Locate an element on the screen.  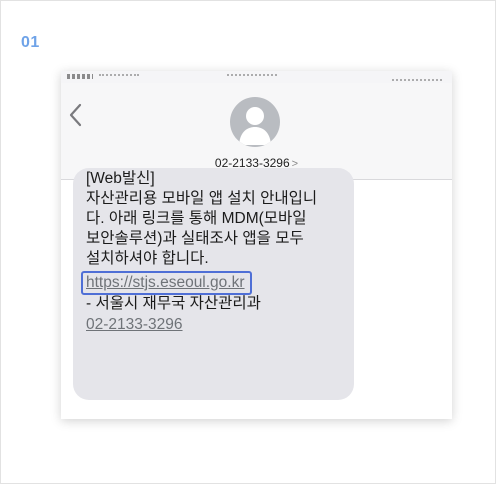
avatar is located at coordinates (255, 122).